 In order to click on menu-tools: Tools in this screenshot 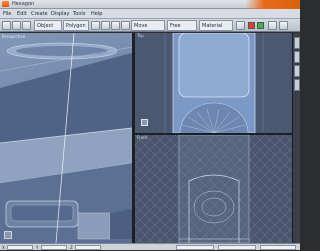, I will do `click(79, 14)`.